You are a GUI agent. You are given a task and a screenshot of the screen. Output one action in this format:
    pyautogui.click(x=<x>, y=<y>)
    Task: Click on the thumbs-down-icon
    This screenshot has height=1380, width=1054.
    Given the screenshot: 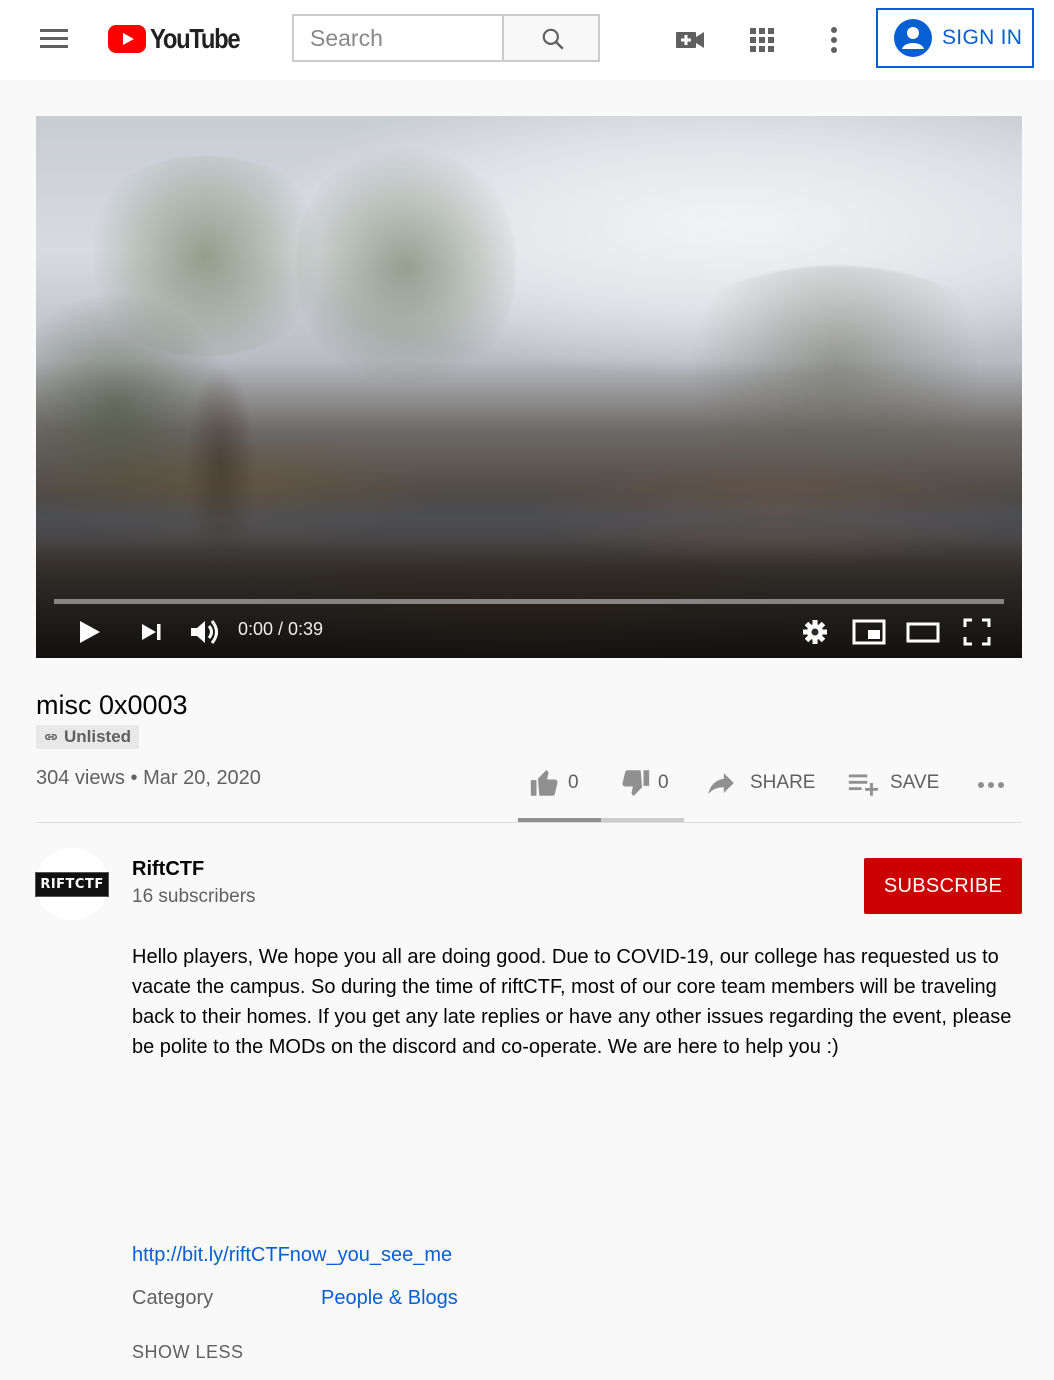 What is the action you would take?
    pyautogui.click(x=636, y=783)
    